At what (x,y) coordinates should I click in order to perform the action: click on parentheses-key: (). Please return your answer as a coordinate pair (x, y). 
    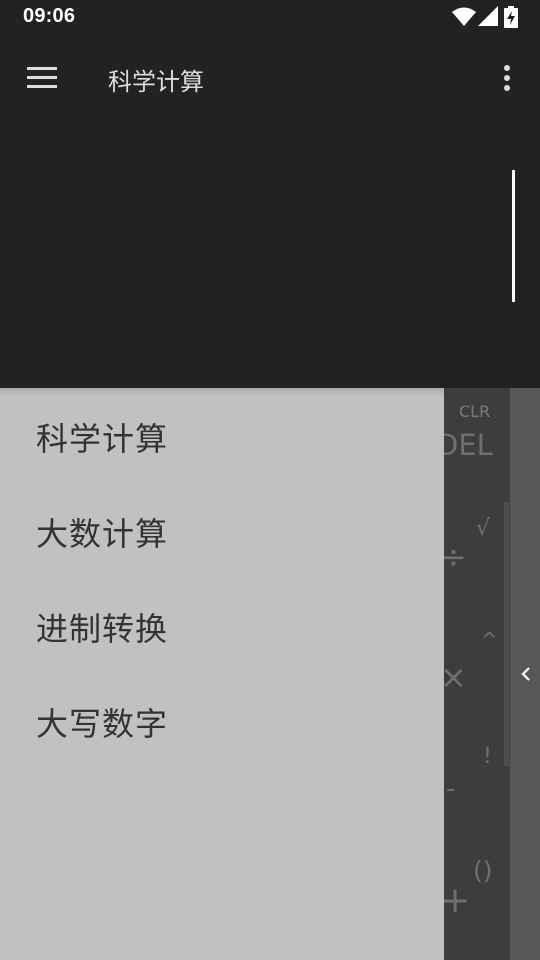
    Looking at the image, I should click on (483, 870).